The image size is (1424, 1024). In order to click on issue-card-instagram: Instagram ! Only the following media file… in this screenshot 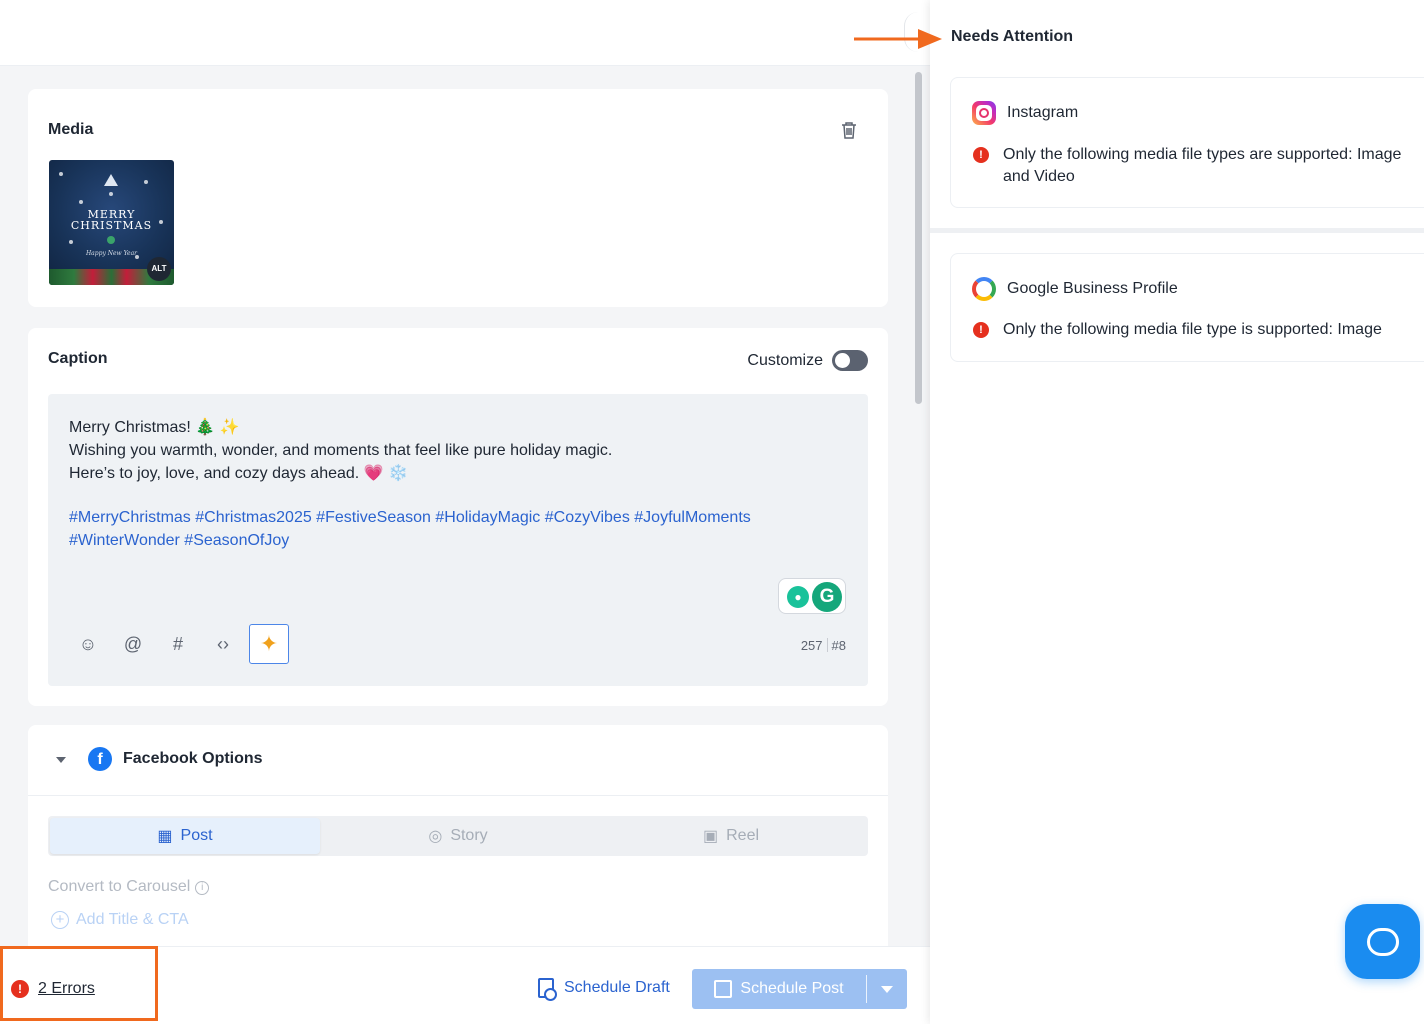, I will do `click(1187, 142)`.